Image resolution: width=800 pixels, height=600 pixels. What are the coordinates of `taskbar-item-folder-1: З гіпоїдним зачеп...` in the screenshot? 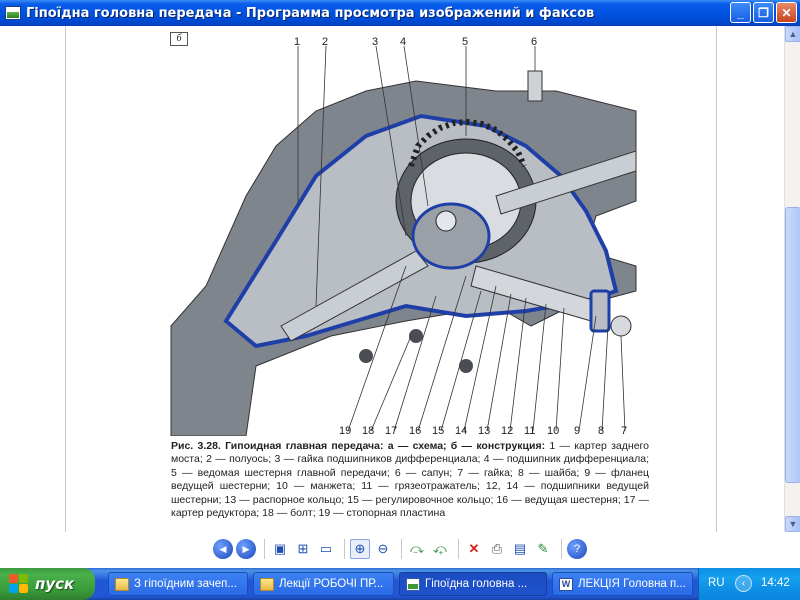 It's located at (178, 584).